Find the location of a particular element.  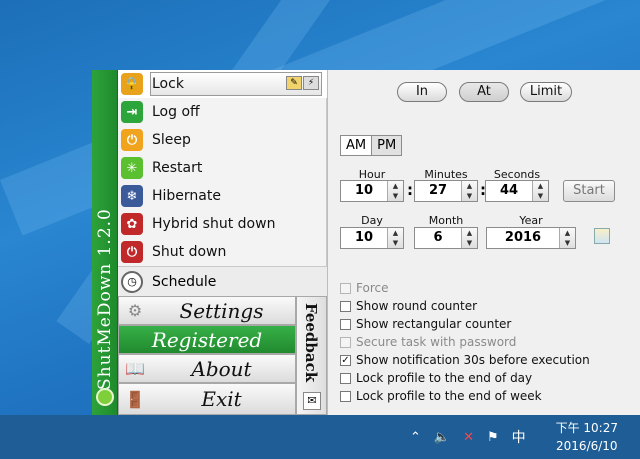

settings-button: ⚙ Settings is located at coordinates (207, 310).